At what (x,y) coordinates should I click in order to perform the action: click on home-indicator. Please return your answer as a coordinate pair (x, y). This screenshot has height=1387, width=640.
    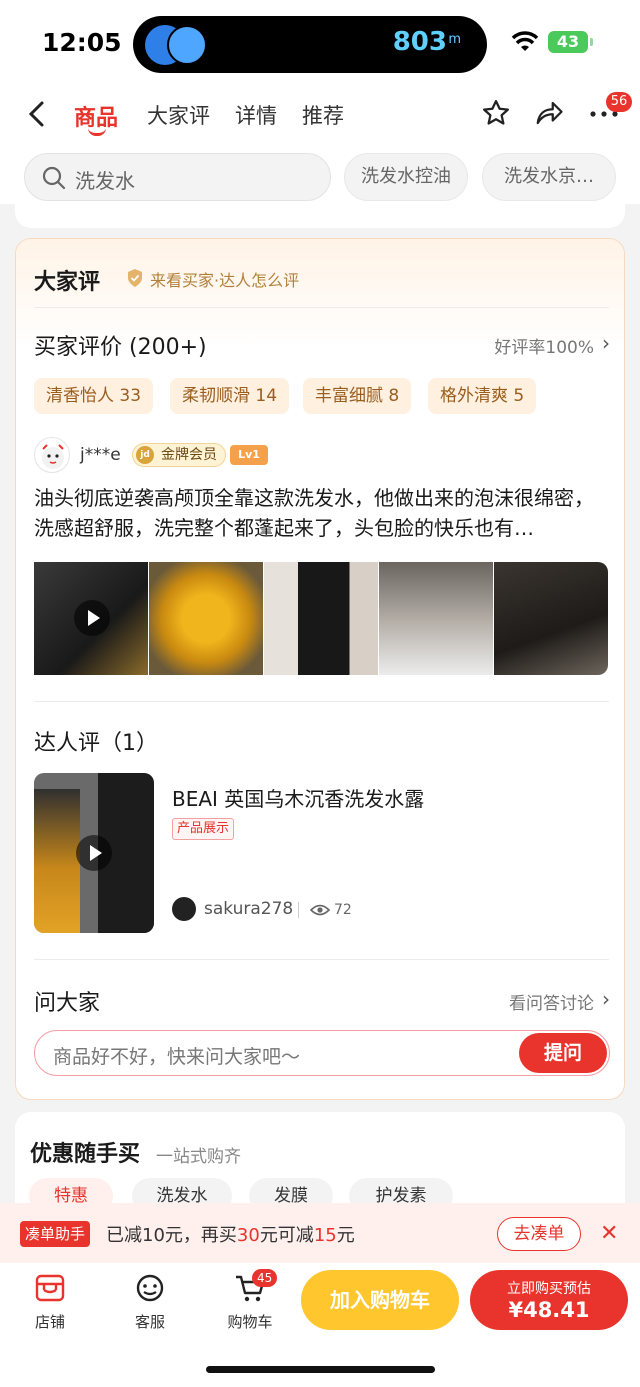
    Looking at the image, I should click on (320, 1369).